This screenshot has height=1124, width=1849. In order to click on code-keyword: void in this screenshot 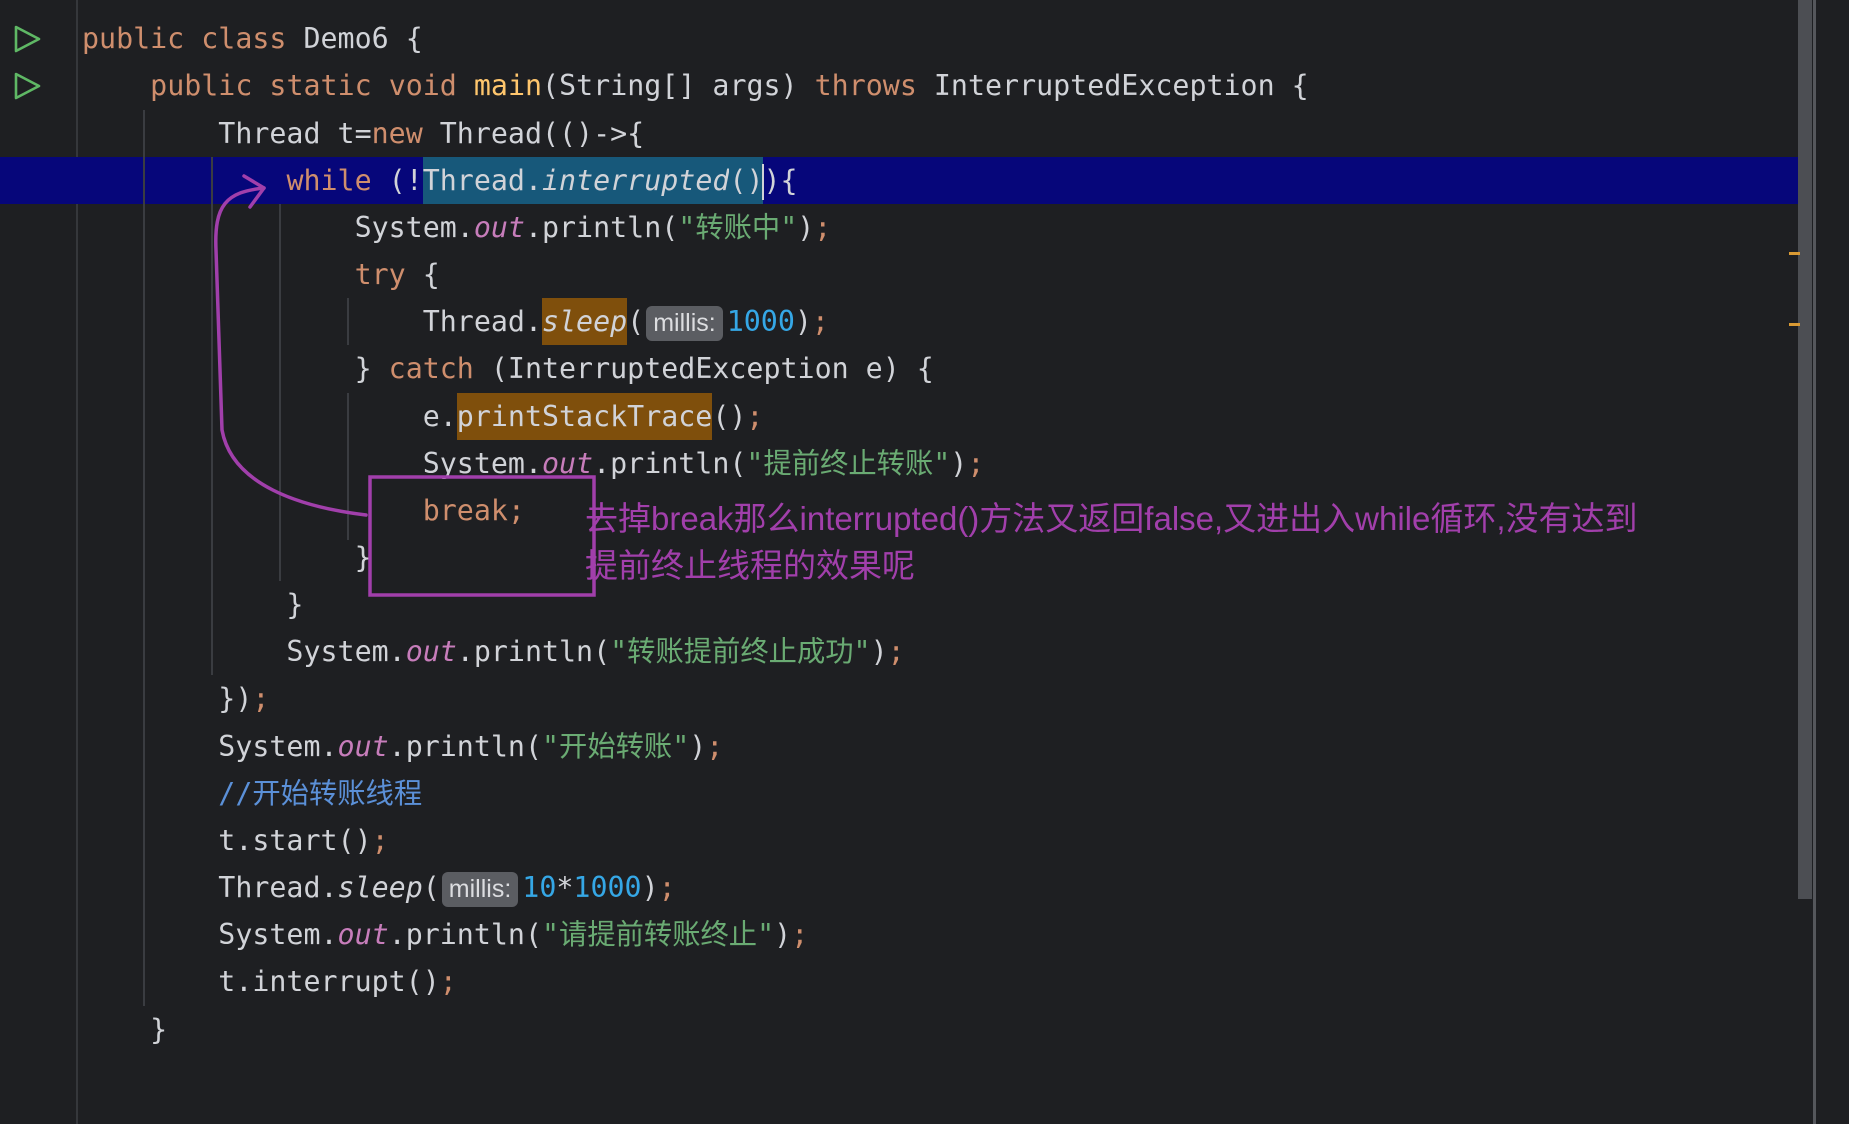, I will do `click(422, 86)`.